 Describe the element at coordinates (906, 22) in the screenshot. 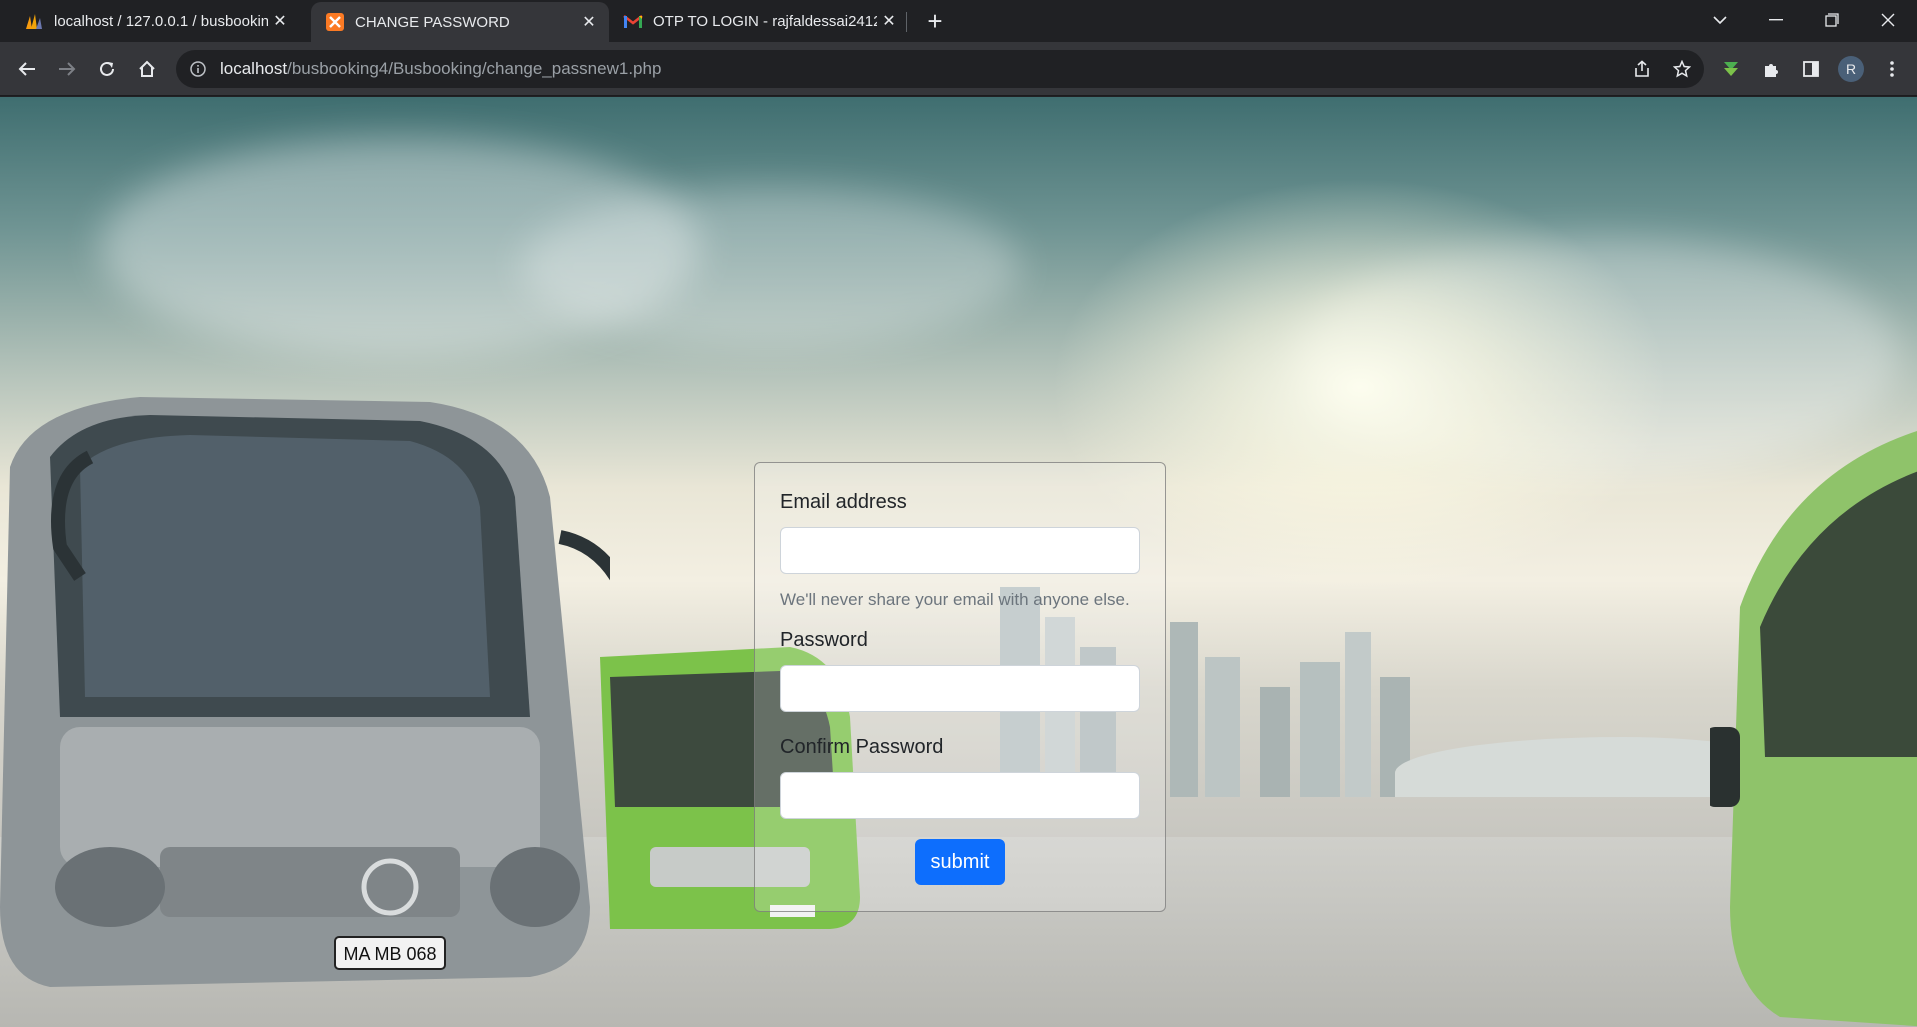

I see `tab-separator` at that location.